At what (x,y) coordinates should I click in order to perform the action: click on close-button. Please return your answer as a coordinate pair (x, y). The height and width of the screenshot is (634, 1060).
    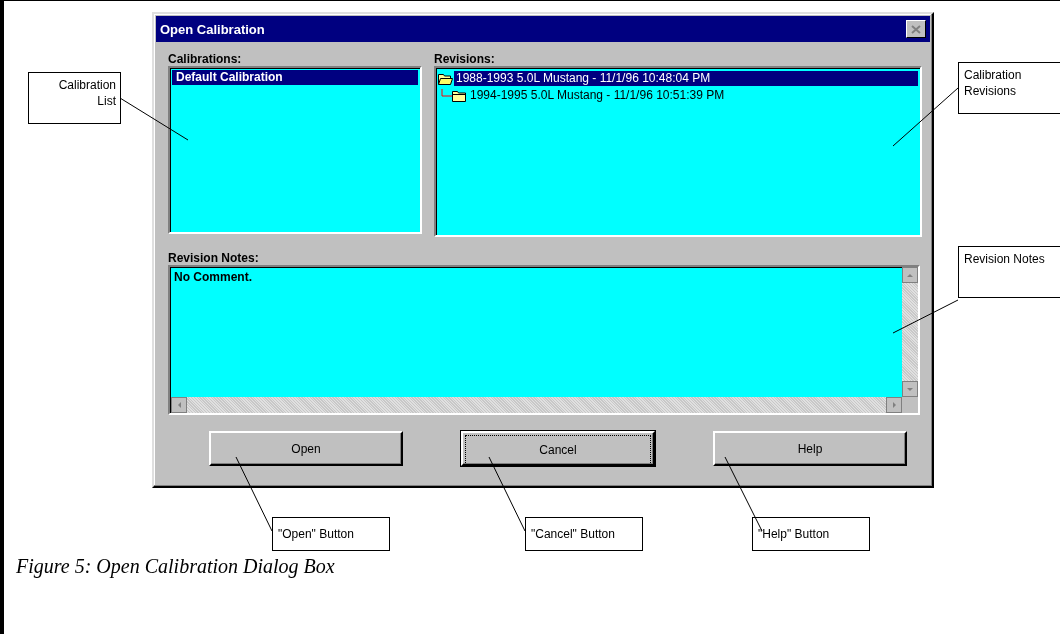
    Looking at the image, I should click on (916, 29).